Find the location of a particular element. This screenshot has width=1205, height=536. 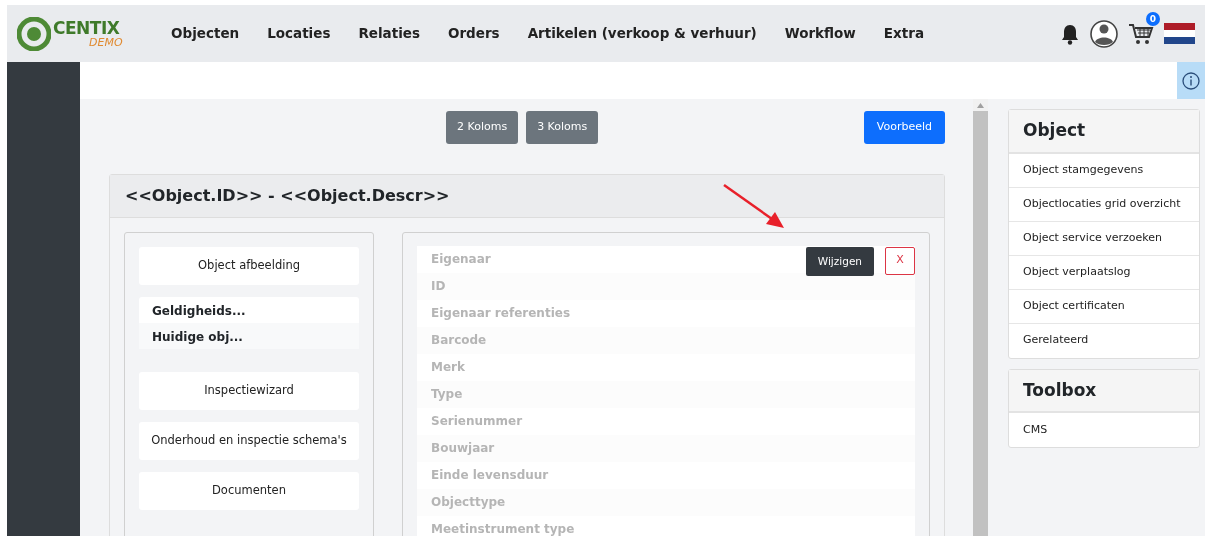

nav-link: Workflow is located at coordinates (820, 33).